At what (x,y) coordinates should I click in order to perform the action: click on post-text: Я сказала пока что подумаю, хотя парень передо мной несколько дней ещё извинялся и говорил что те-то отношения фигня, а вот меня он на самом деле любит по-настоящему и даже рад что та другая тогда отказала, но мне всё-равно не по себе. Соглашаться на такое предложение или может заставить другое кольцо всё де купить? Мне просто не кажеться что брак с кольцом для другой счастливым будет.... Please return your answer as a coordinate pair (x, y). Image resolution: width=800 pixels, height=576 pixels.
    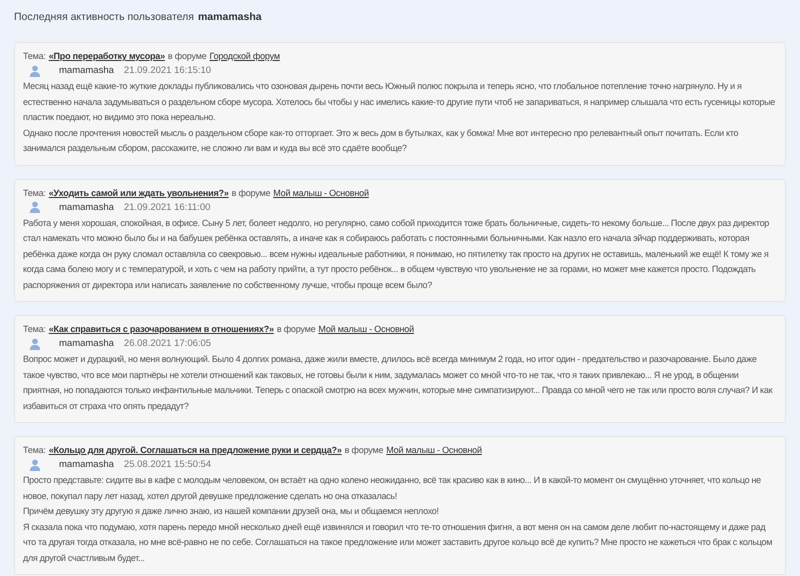
    Looking at the image, I should click on (398, 542).